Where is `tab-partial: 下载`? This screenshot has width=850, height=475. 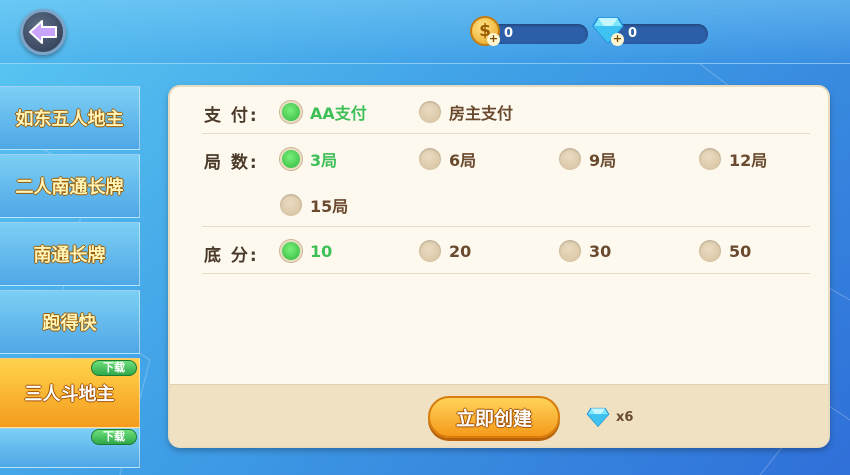
tab-partial: 下载 is located at coordinates (70, 448).